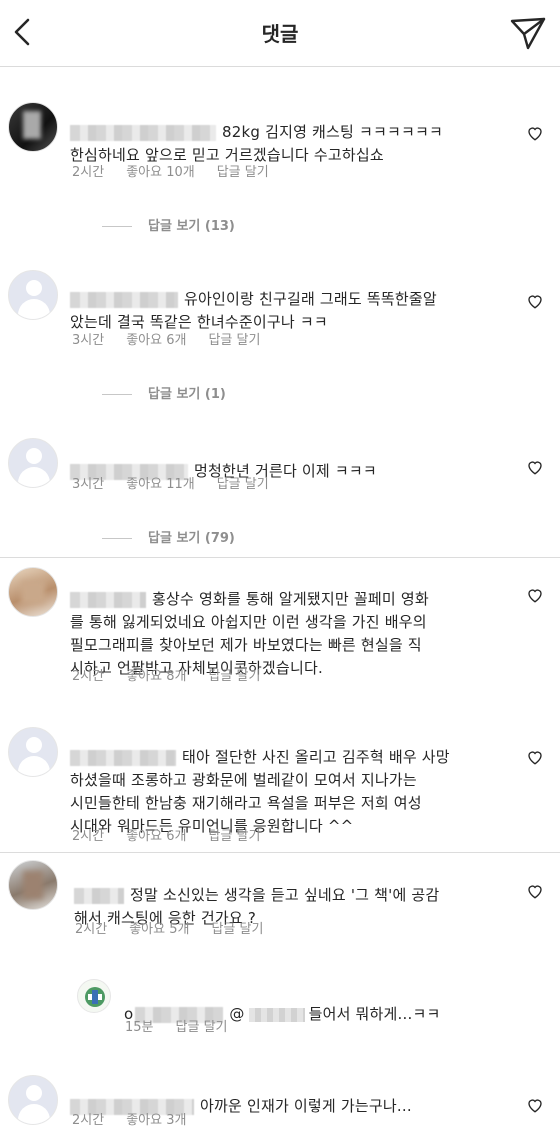  What do you see at coordinates (168, 536) in the screenshot?
I see `view-replies-button: 답글 보기 (79)` at bounding box center [168, 536].